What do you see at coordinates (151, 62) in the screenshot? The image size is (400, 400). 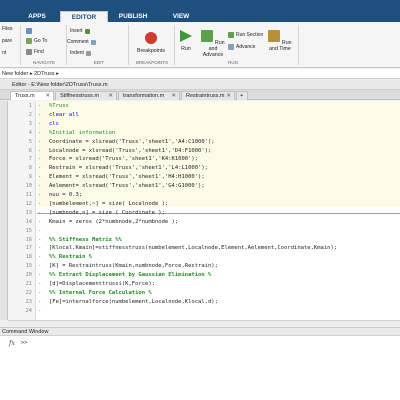 I see `breakpoints-group-label: BREAKPOINTS` at bounding box center [151, 62].